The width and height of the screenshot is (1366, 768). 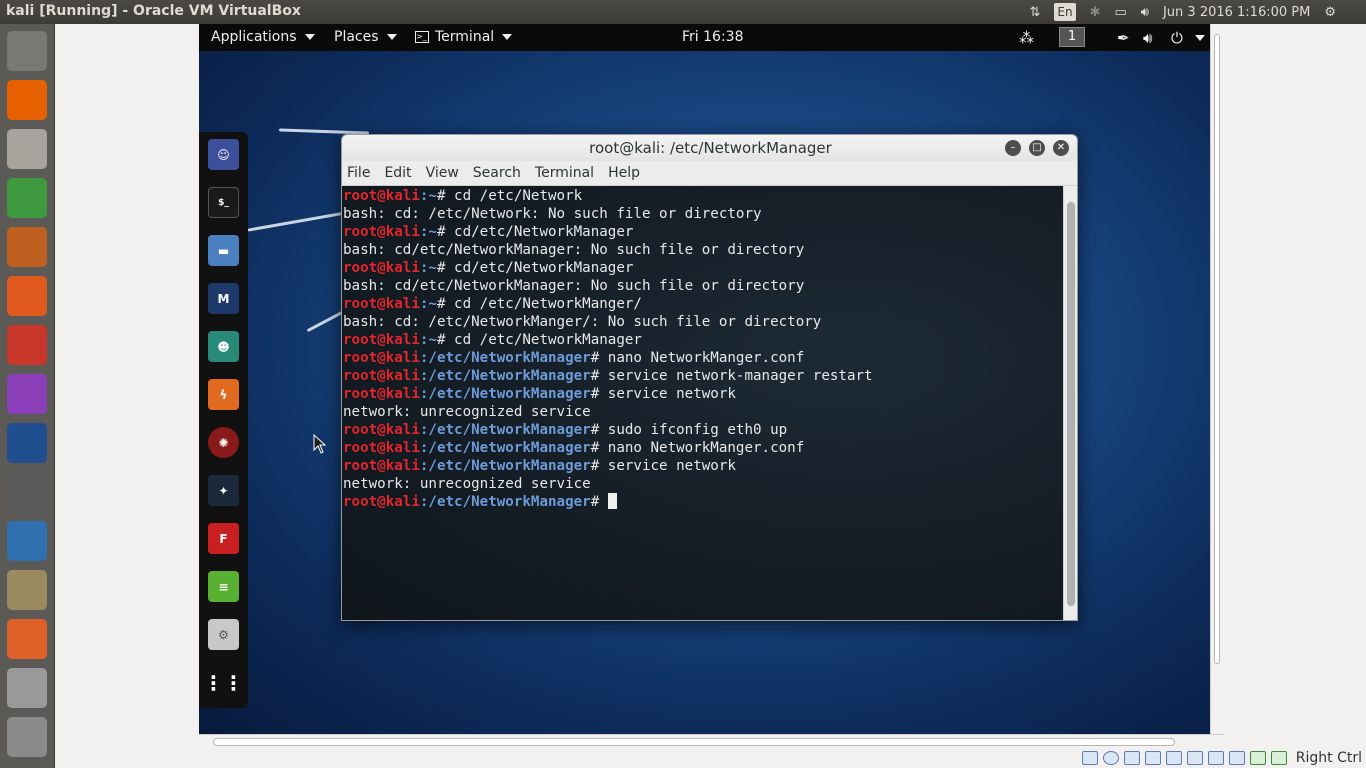 I want to click on launcher-files-icon, so click(x=27, y=149).